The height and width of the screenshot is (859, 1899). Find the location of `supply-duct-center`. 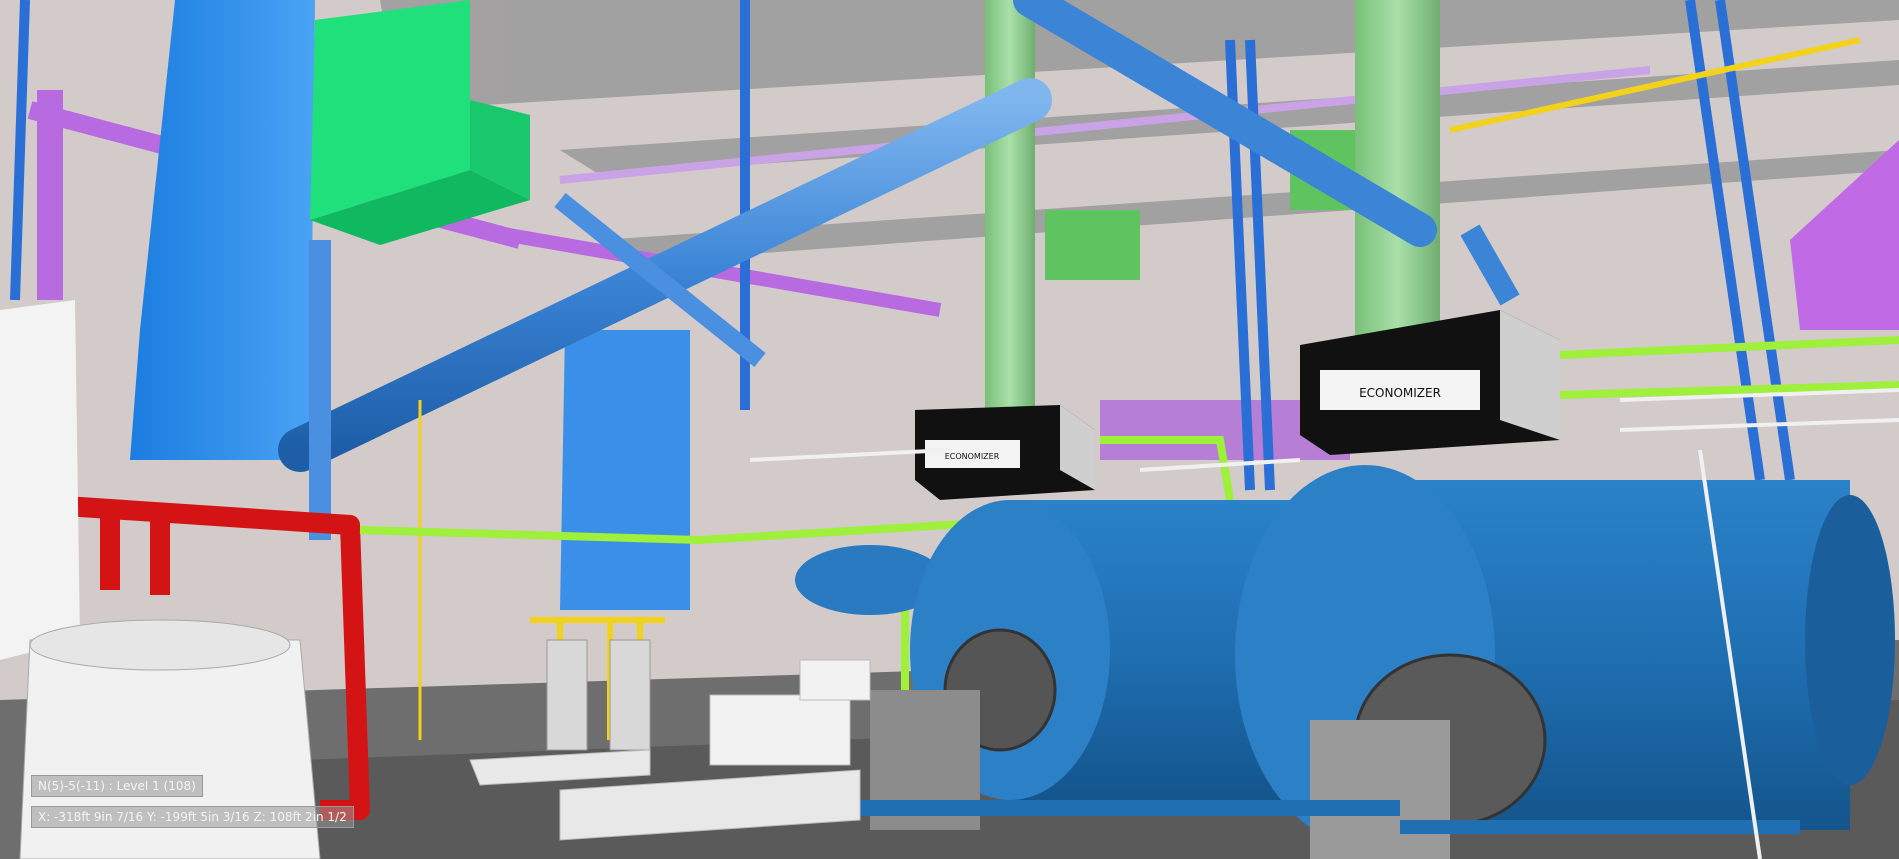

supply-duct-center is located at coordinates (625, 470).